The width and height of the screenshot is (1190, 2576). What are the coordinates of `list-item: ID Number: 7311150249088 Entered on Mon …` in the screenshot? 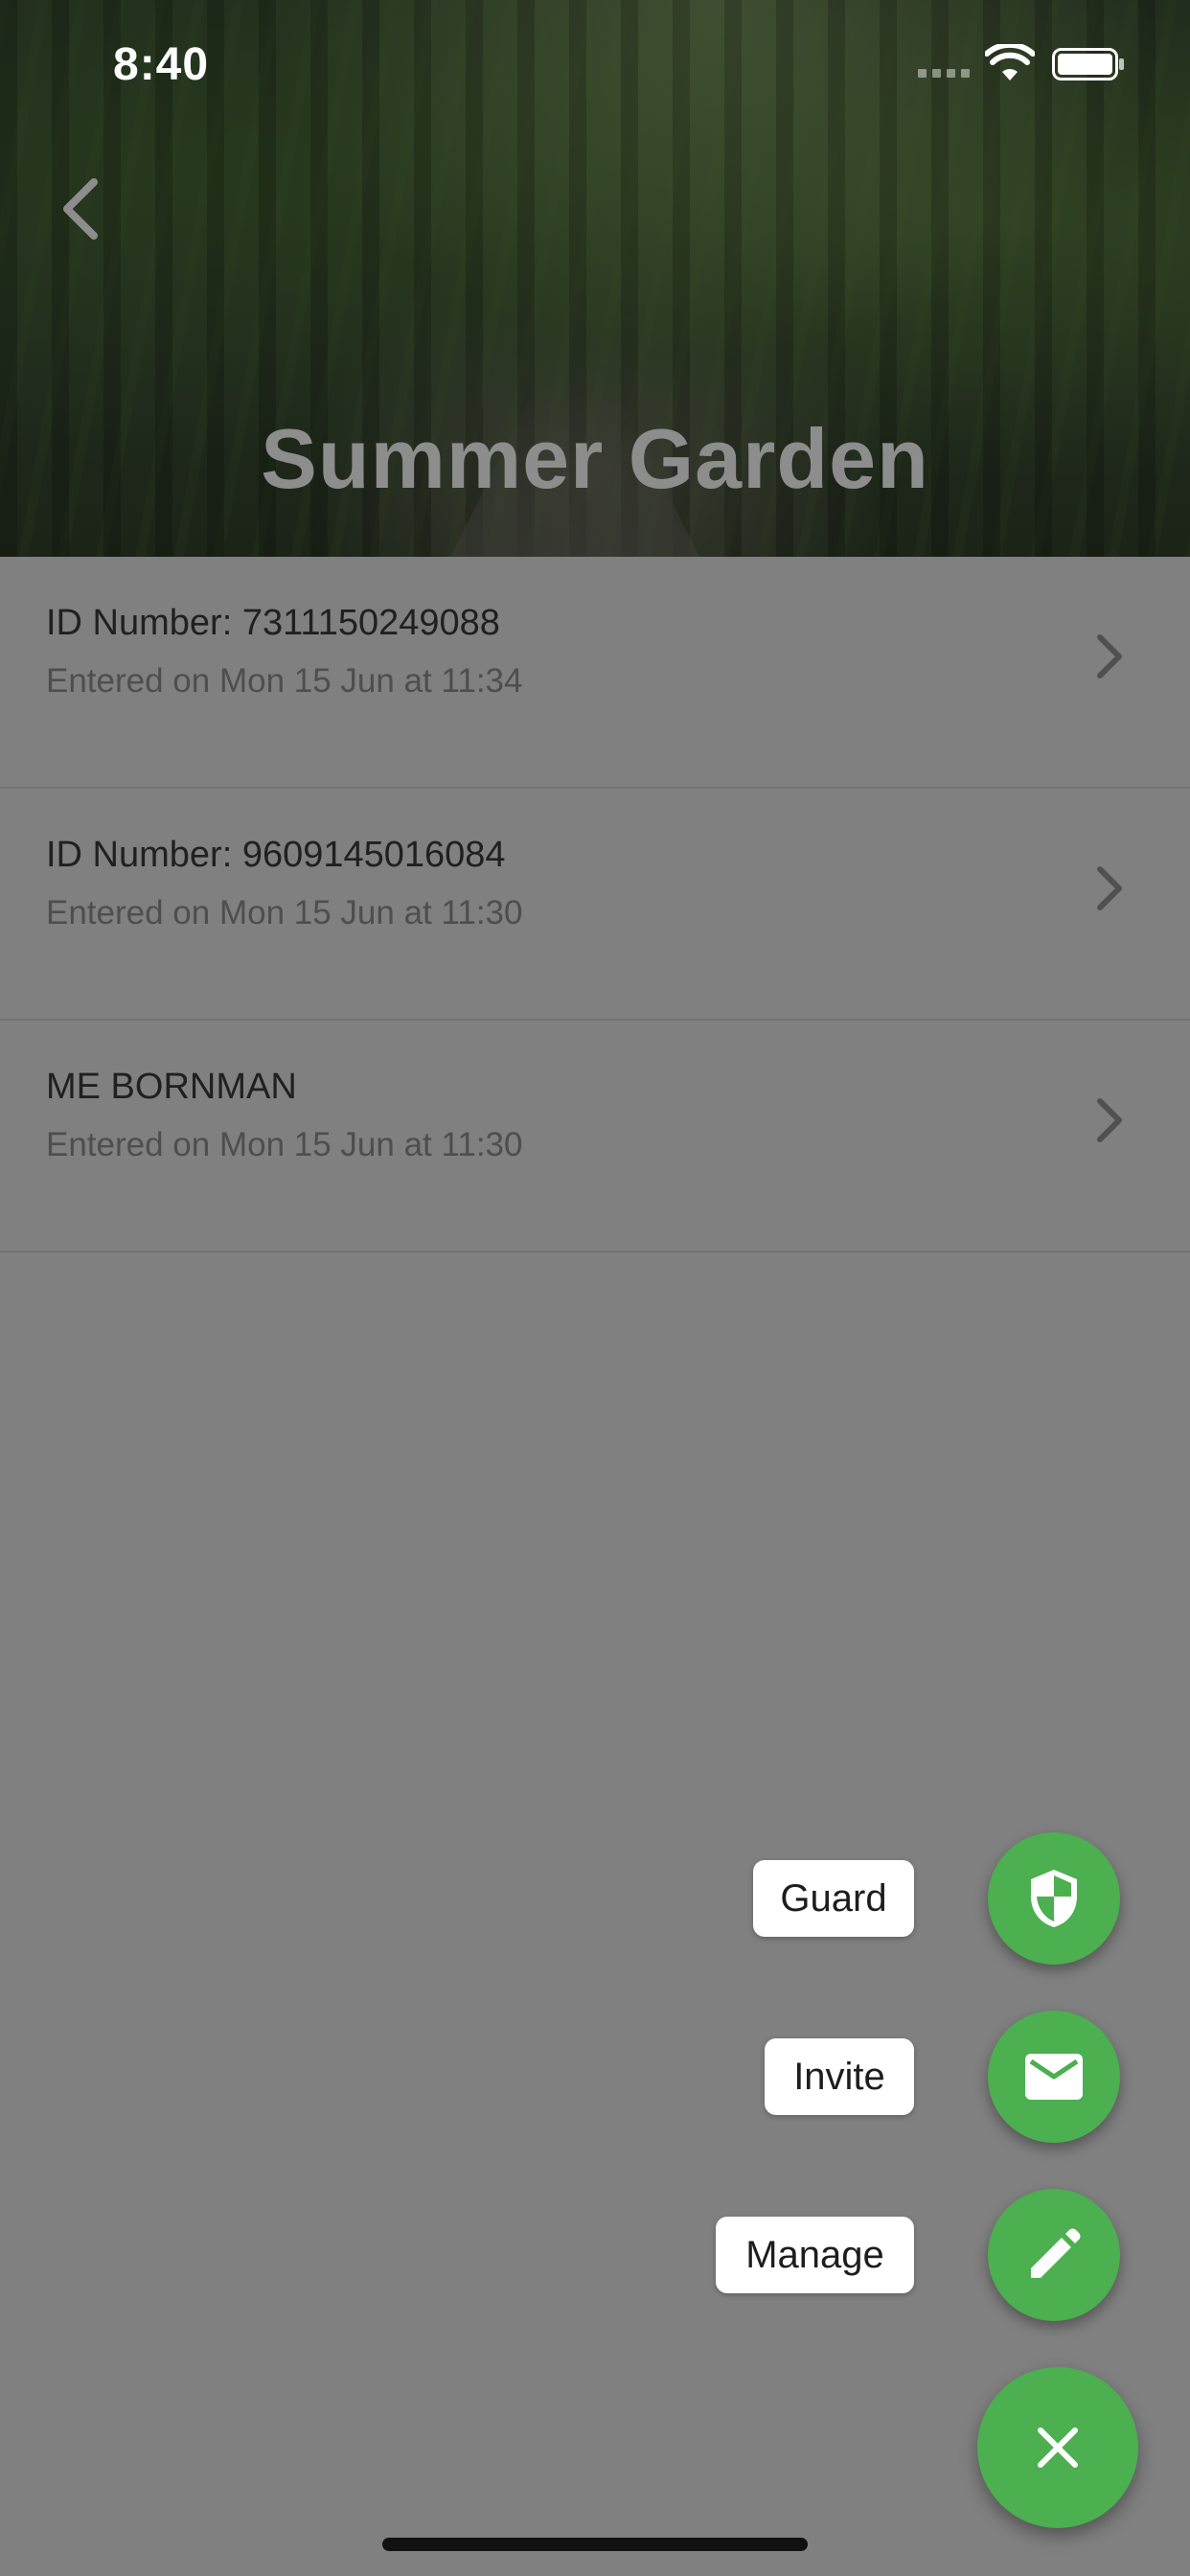 It's located at (595, 673).